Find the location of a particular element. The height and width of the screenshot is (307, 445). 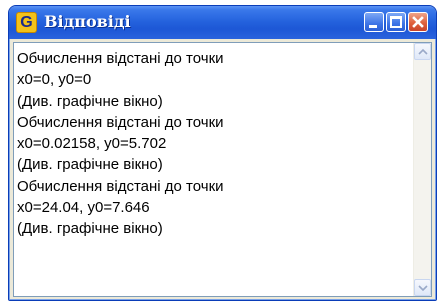

window-title: Відповіді is located at coordinates (87, 21).